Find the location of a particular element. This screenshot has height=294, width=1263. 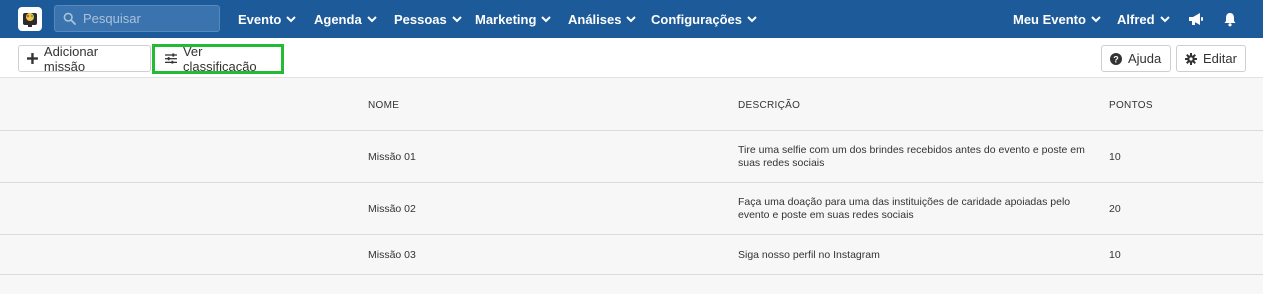

header-description: DESCRIÇÃO is located at coordinates (769, 105).